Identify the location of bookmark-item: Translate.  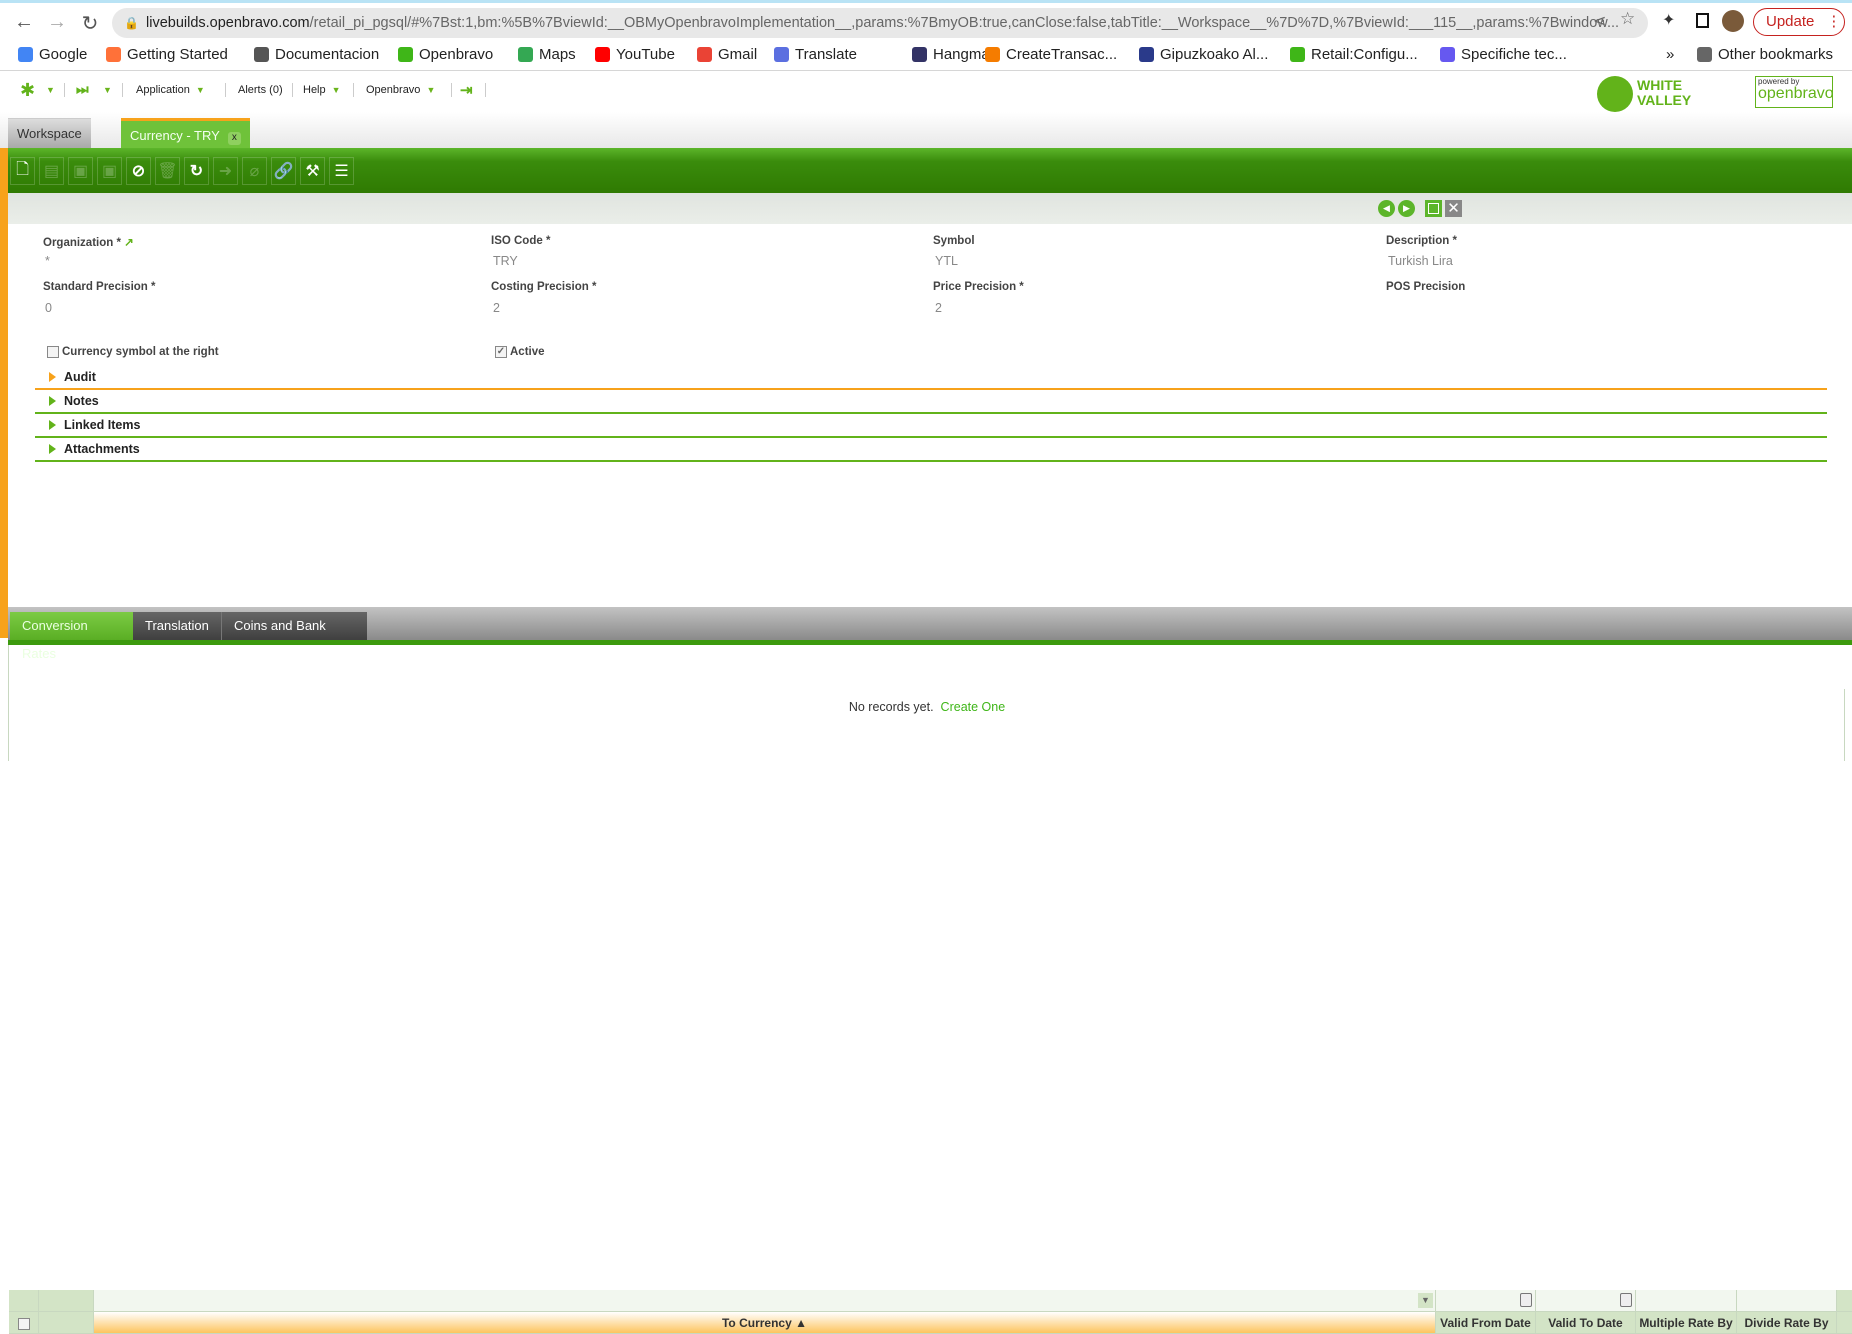
(815, 54).